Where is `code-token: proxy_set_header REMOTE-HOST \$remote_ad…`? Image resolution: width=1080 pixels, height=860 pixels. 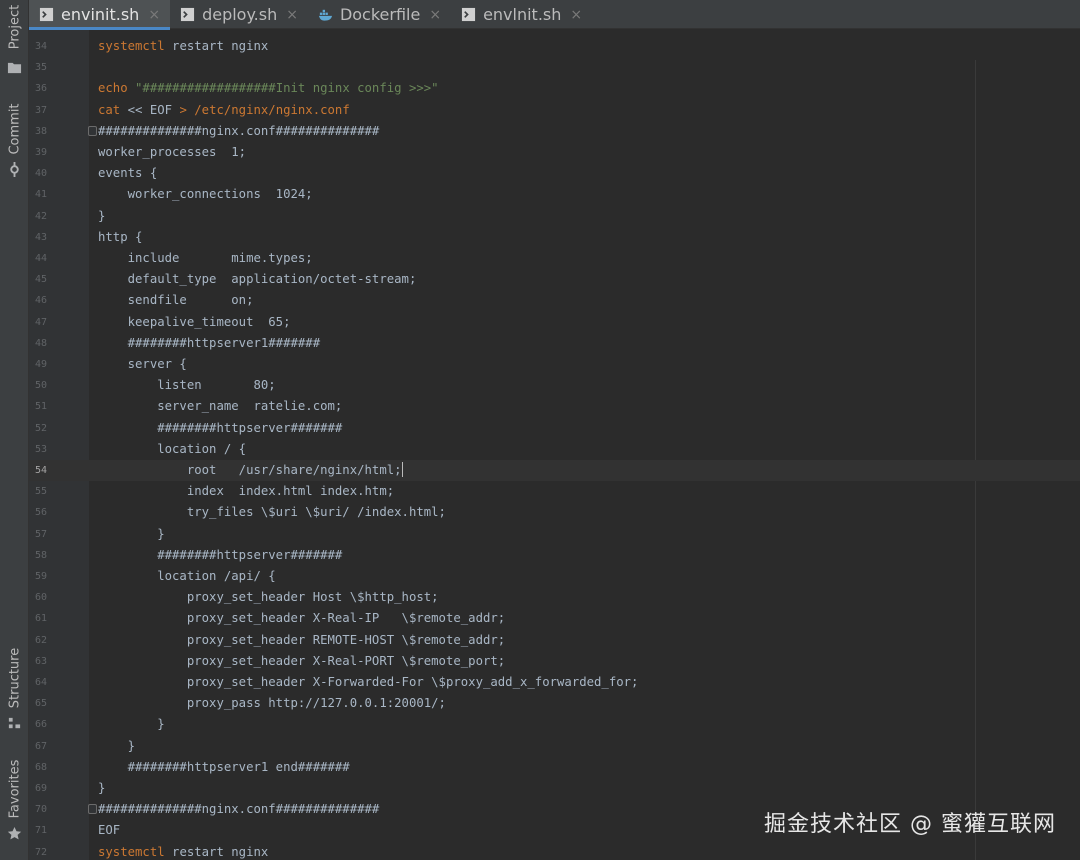 code-token: proxy_set_header REMOTE-HOST \$remote_ad… is located at coordinates (302, 639).